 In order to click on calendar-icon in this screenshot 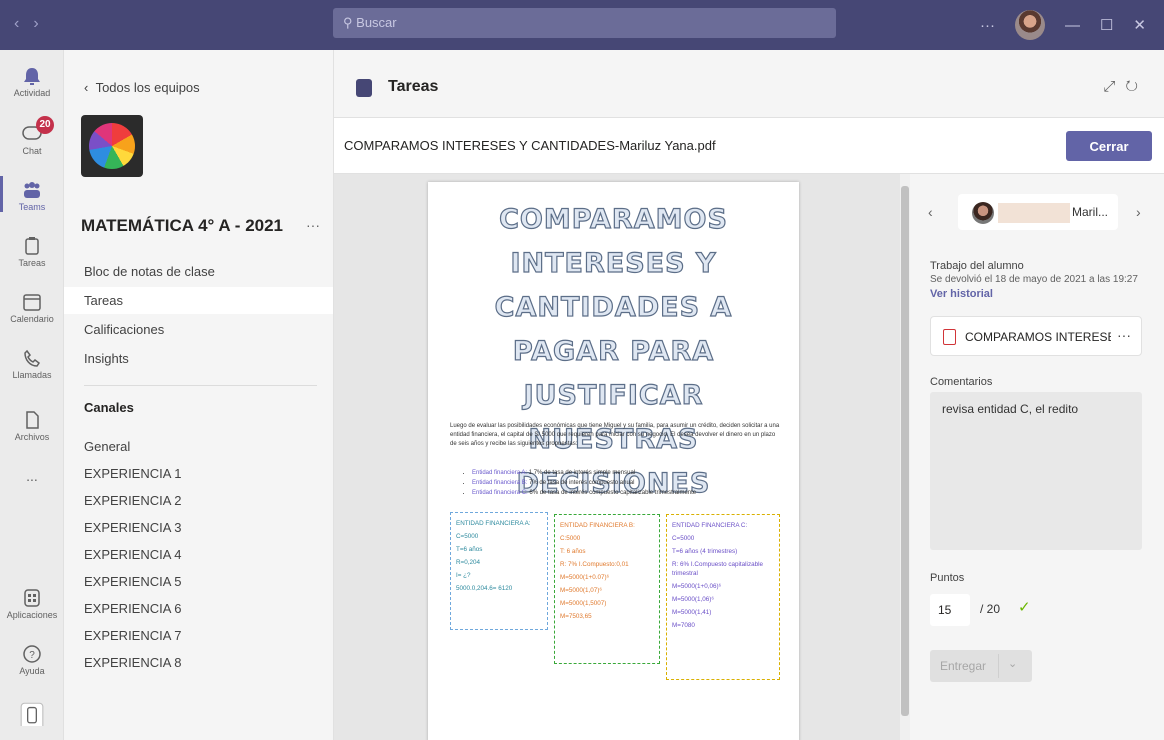, I will do `click(32, 302)`.